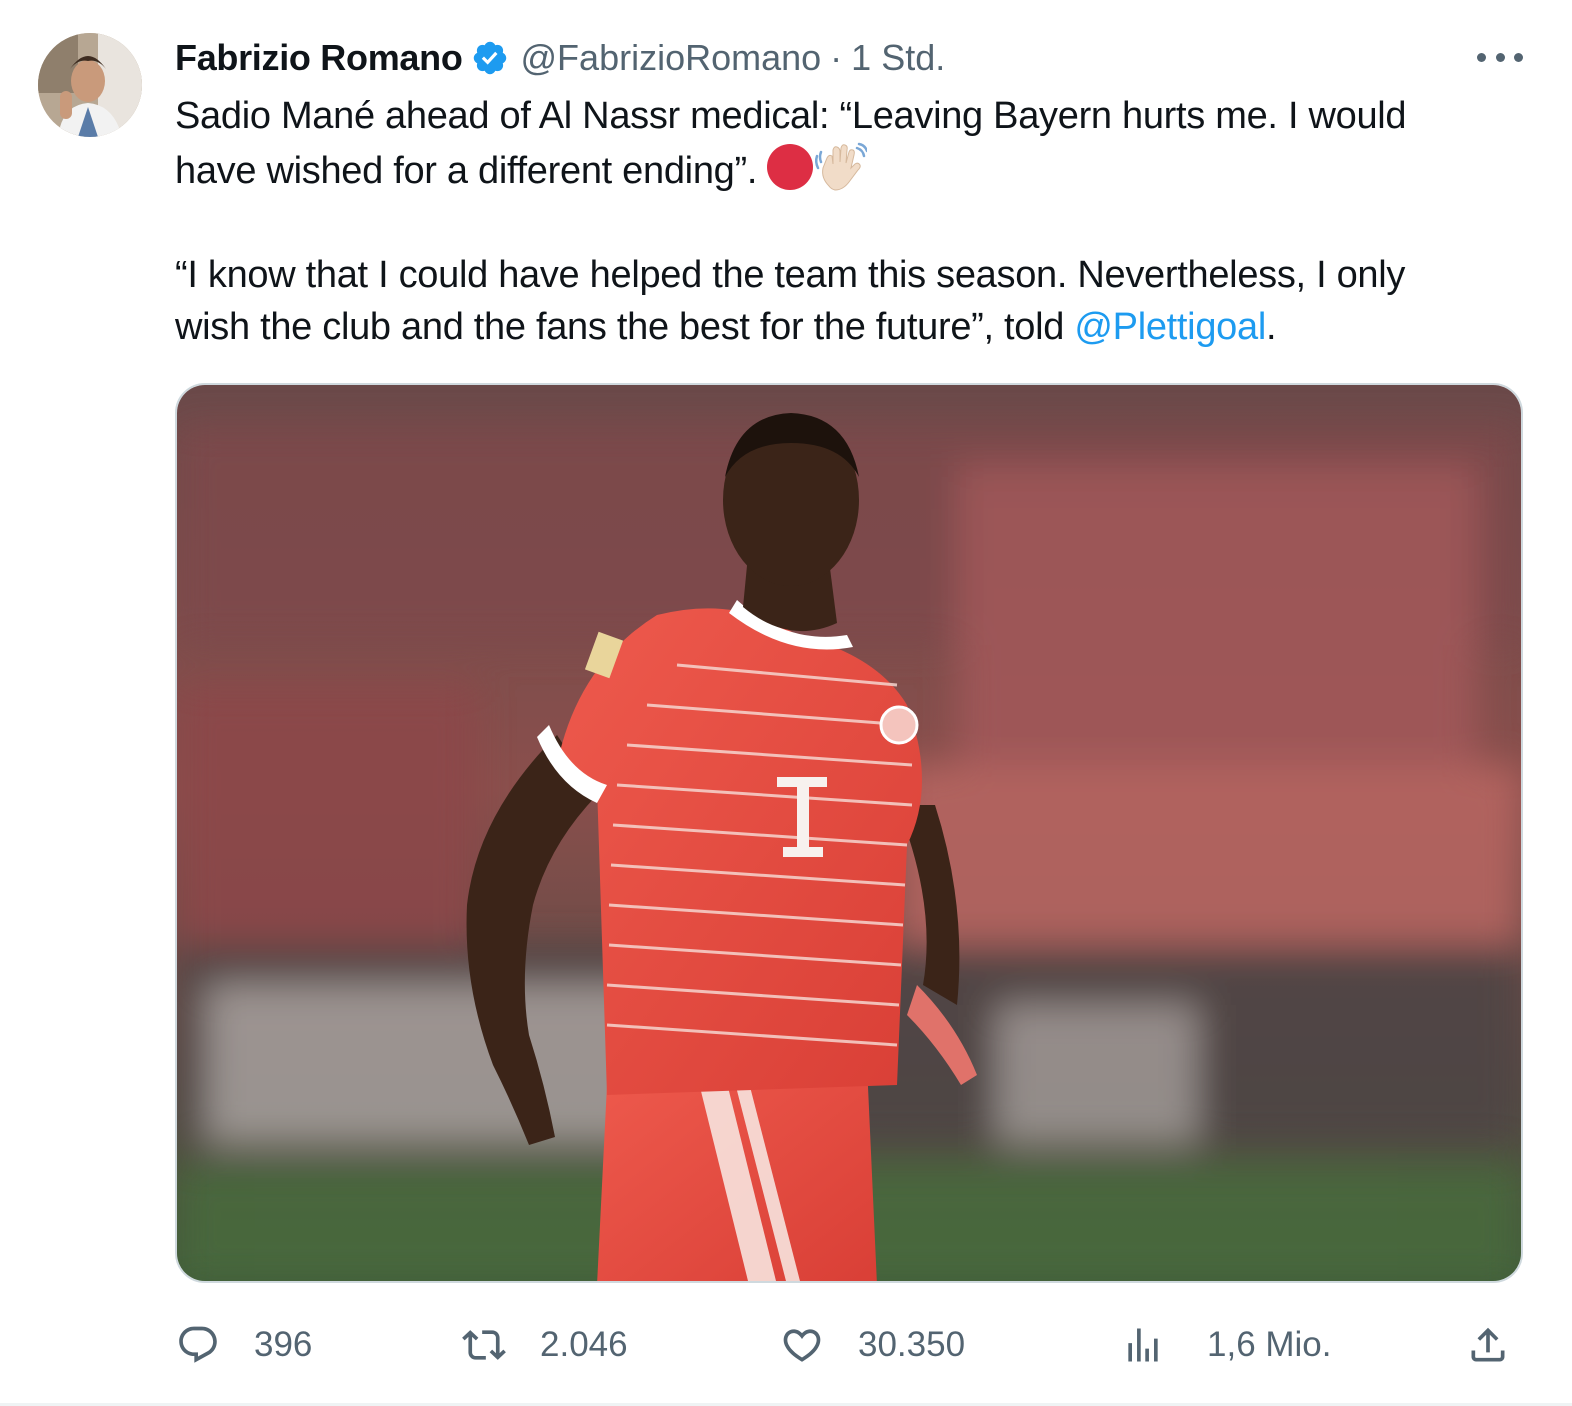  What do you see at coordinates (198, 1344) in the screenshot?
I see `reply-icon` at bounding box center [198, 1344].